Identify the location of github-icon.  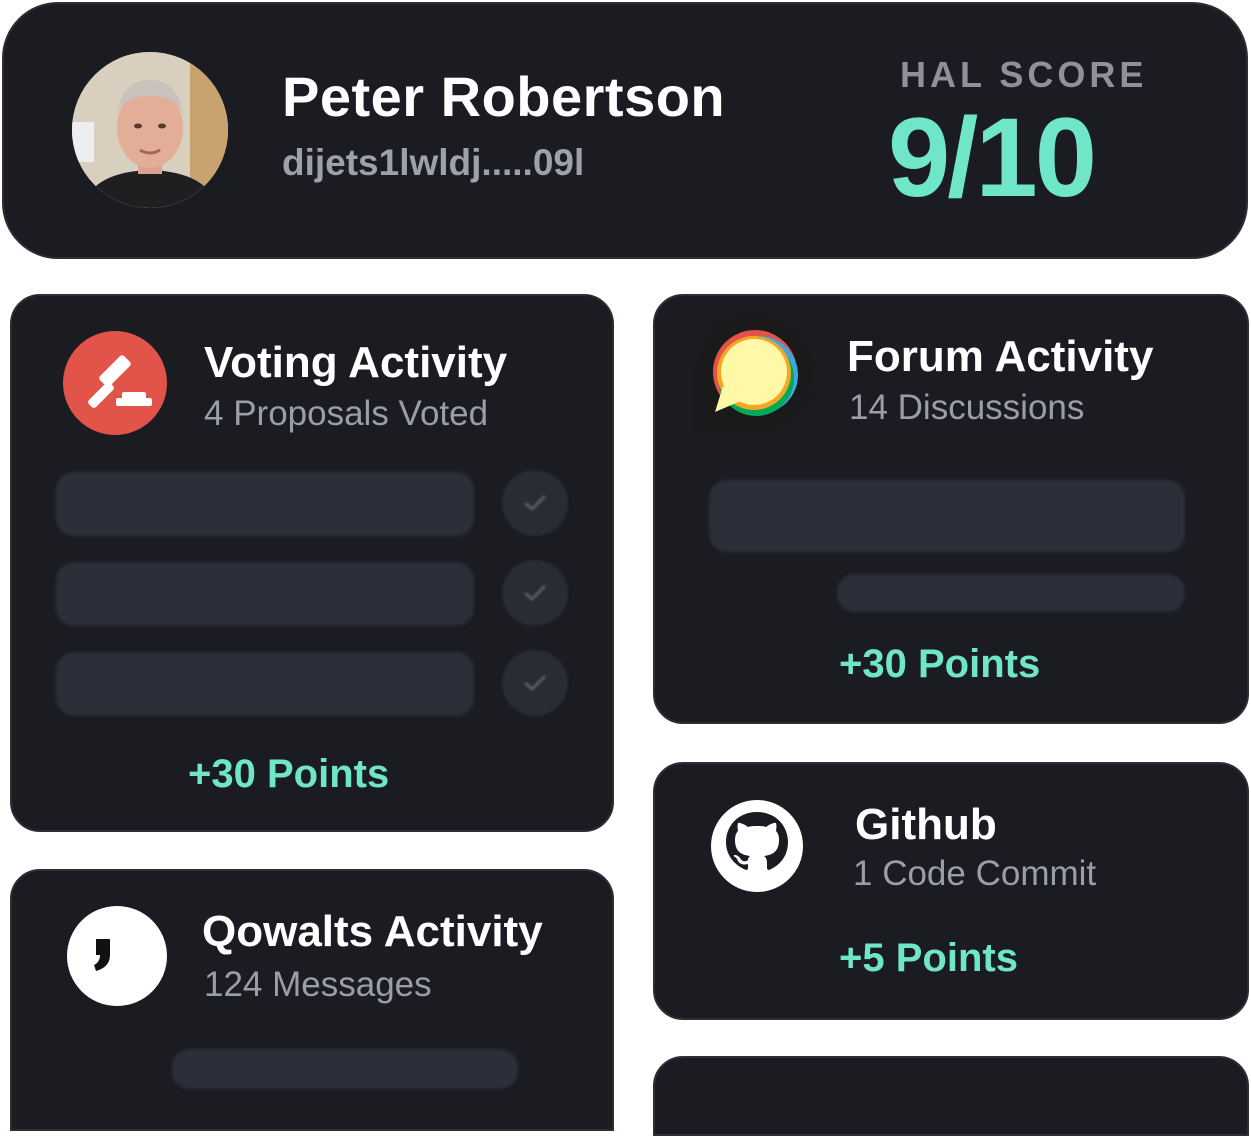
(757, 848).